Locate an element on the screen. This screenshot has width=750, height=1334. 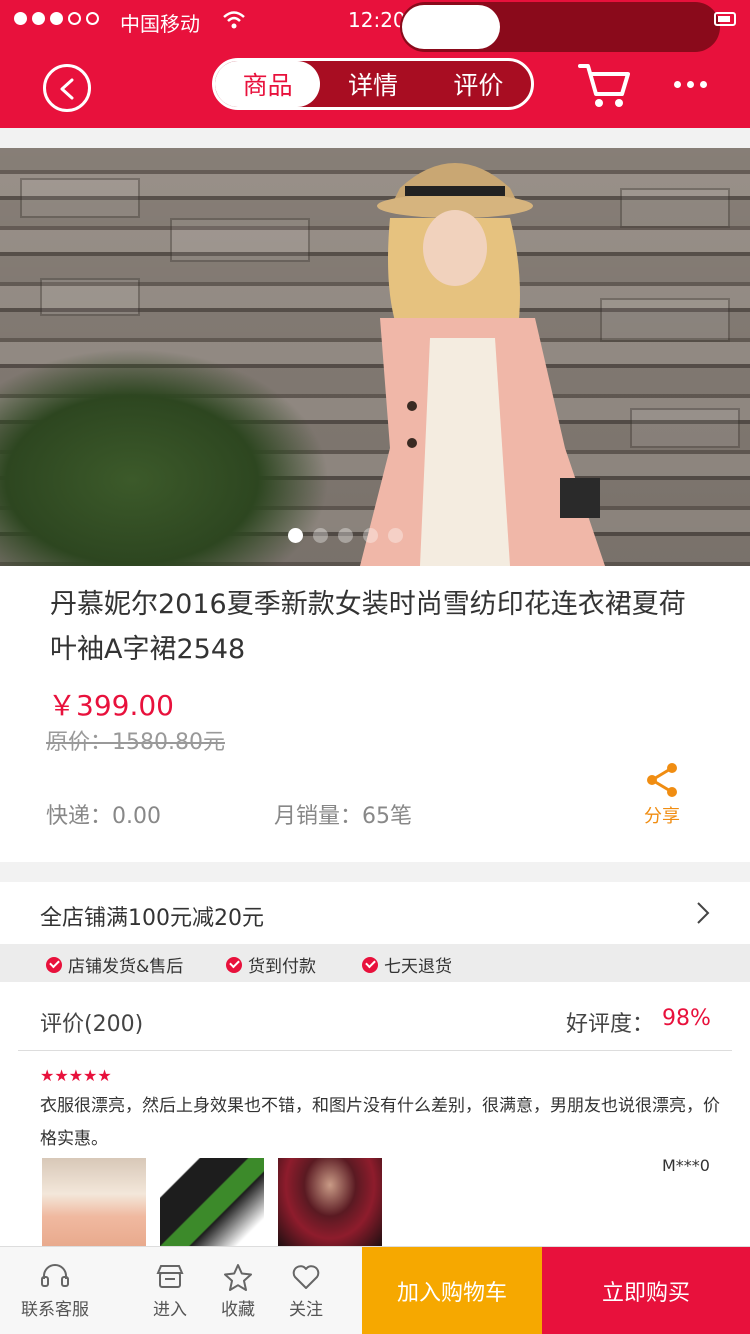
reviewer-name: M***0 is located at coordinates (686, 1165).